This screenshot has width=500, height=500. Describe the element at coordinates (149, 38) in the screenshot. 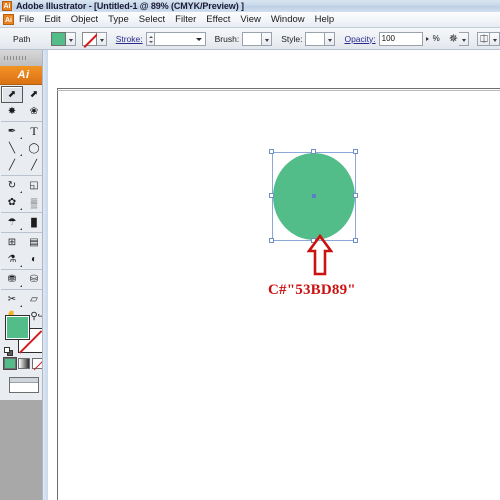

I see `stroke-weight-stepper` at that location.